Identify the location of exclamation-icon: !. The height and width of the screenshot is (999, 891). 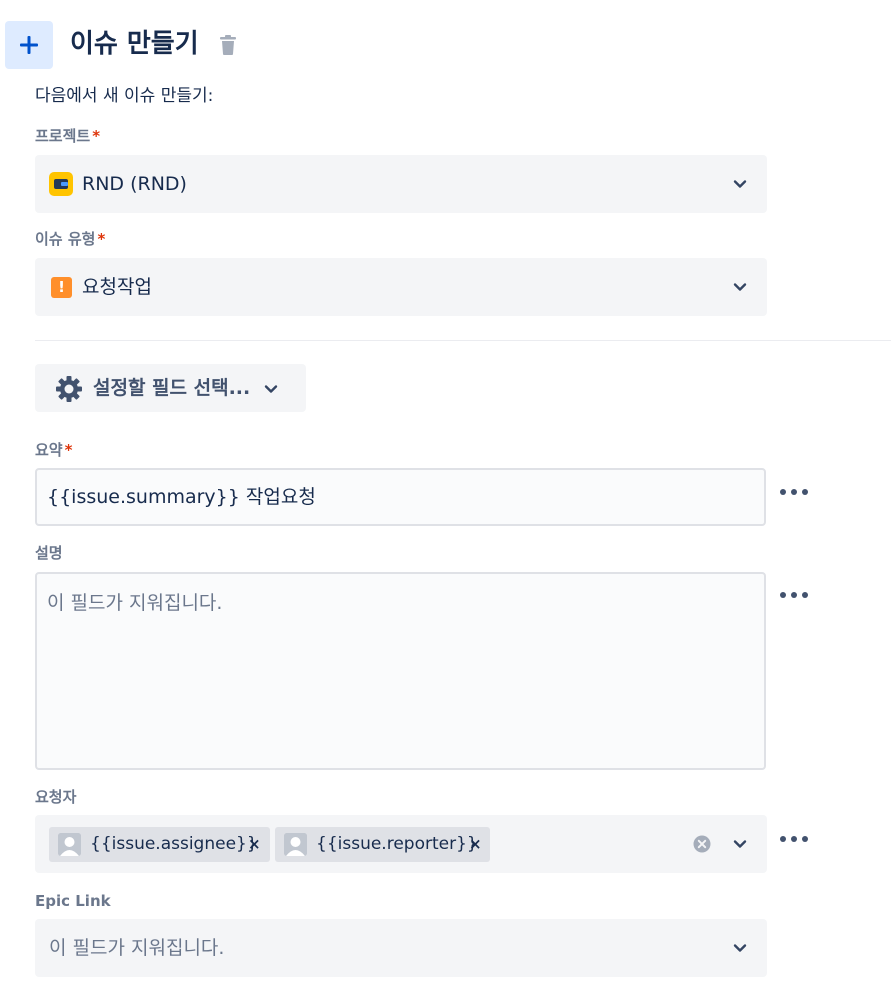
(61, 287).